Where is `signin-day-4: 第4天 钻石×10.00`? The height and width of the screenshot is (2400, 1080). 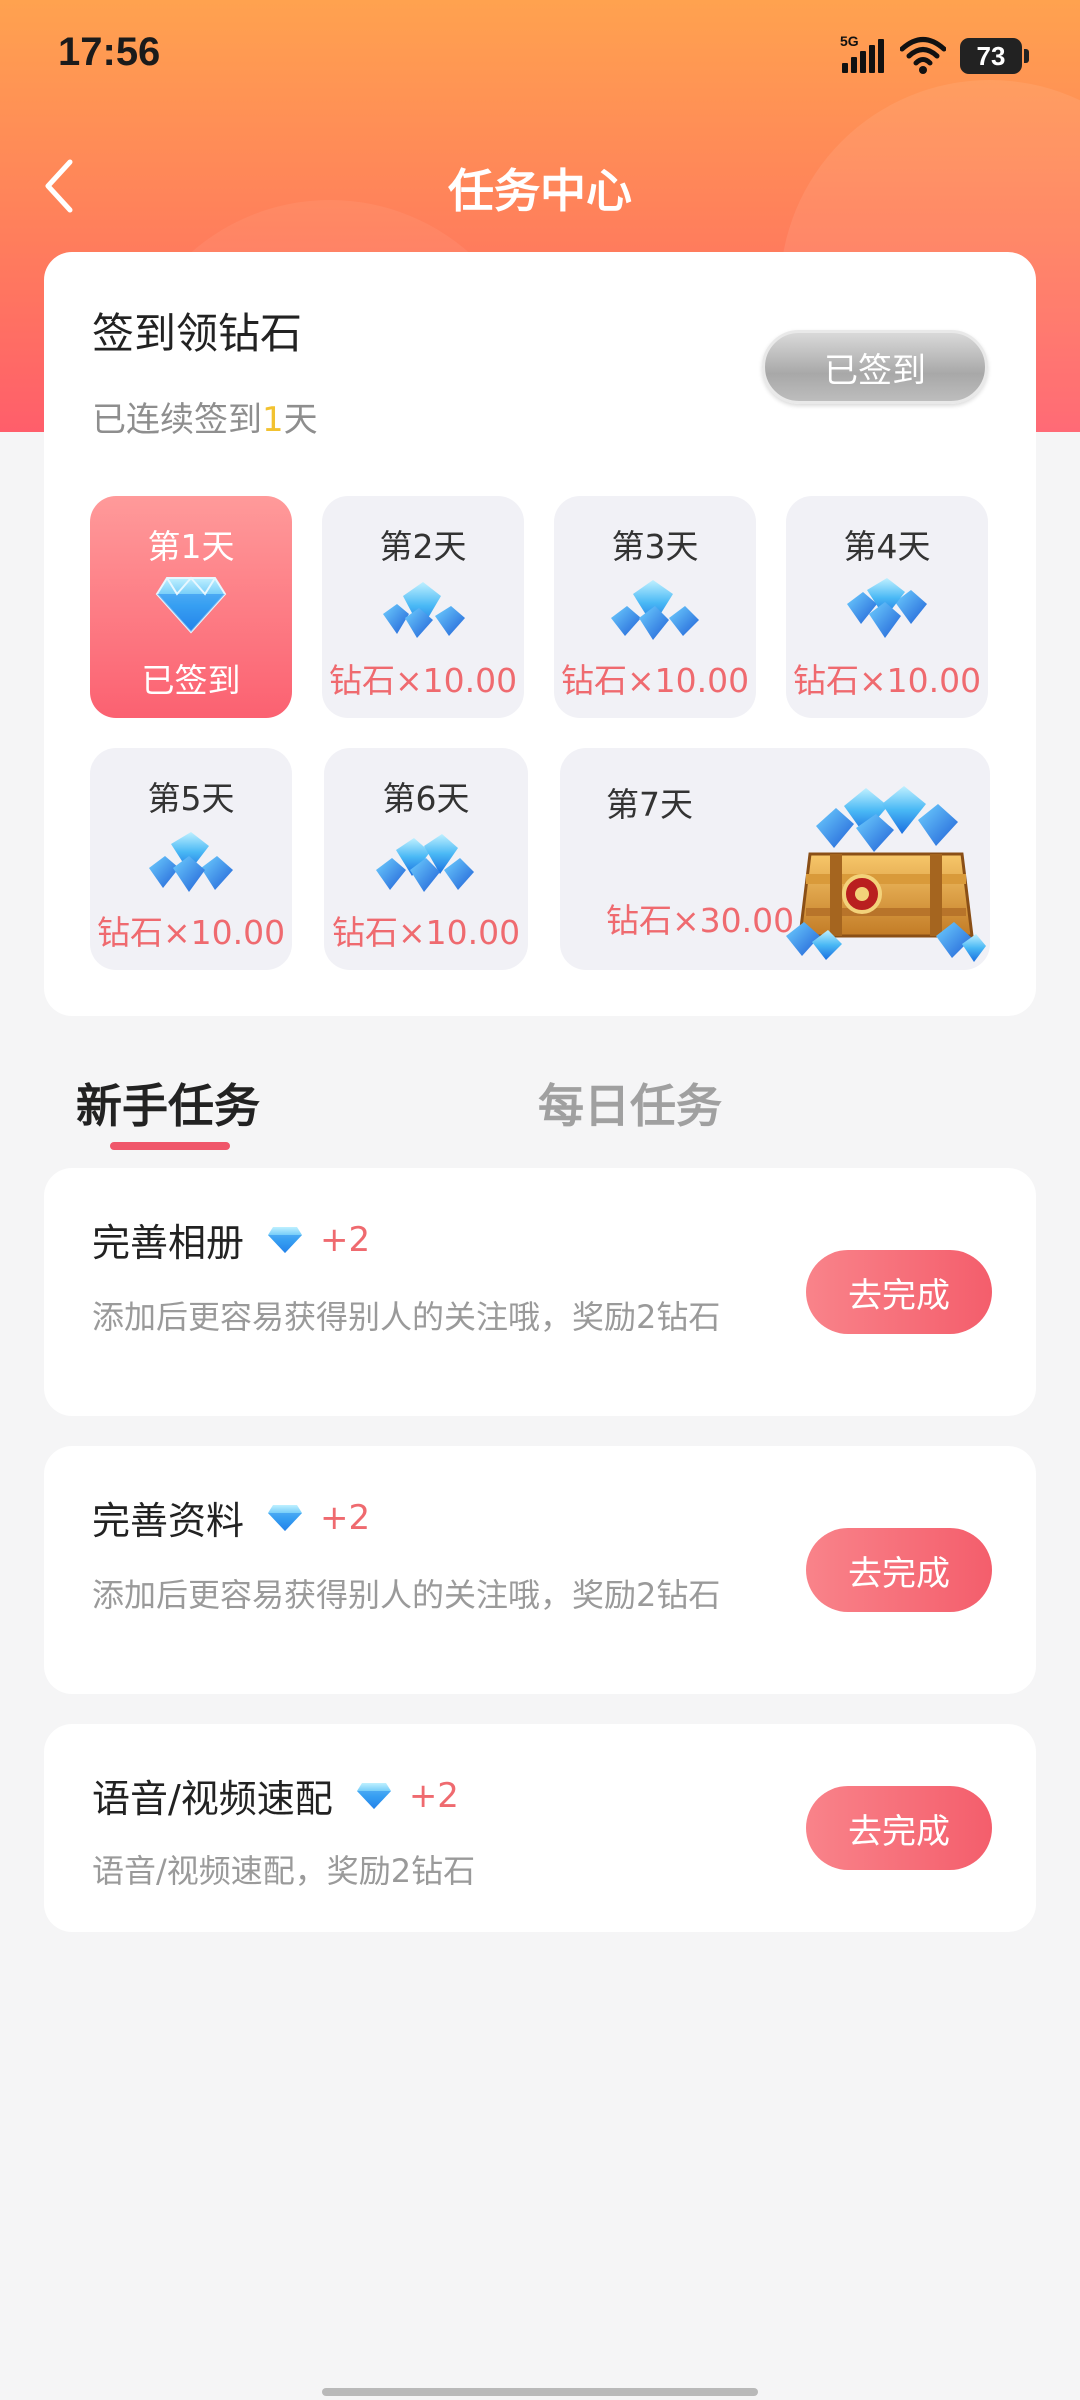 signin-day-4: 第4天 钻石×10.00 is located at coordinates (887, 607).